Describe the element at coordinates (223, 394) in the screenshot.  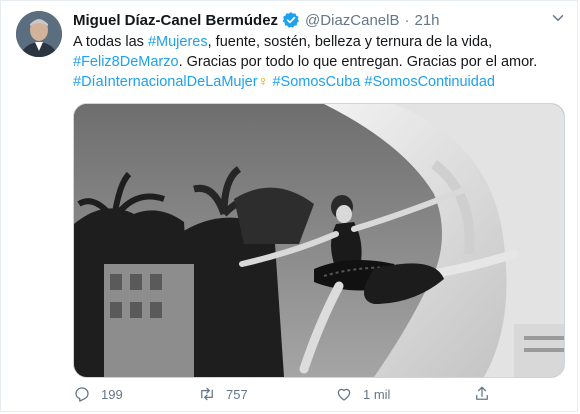
I see `retweet-button: 757` at that location.